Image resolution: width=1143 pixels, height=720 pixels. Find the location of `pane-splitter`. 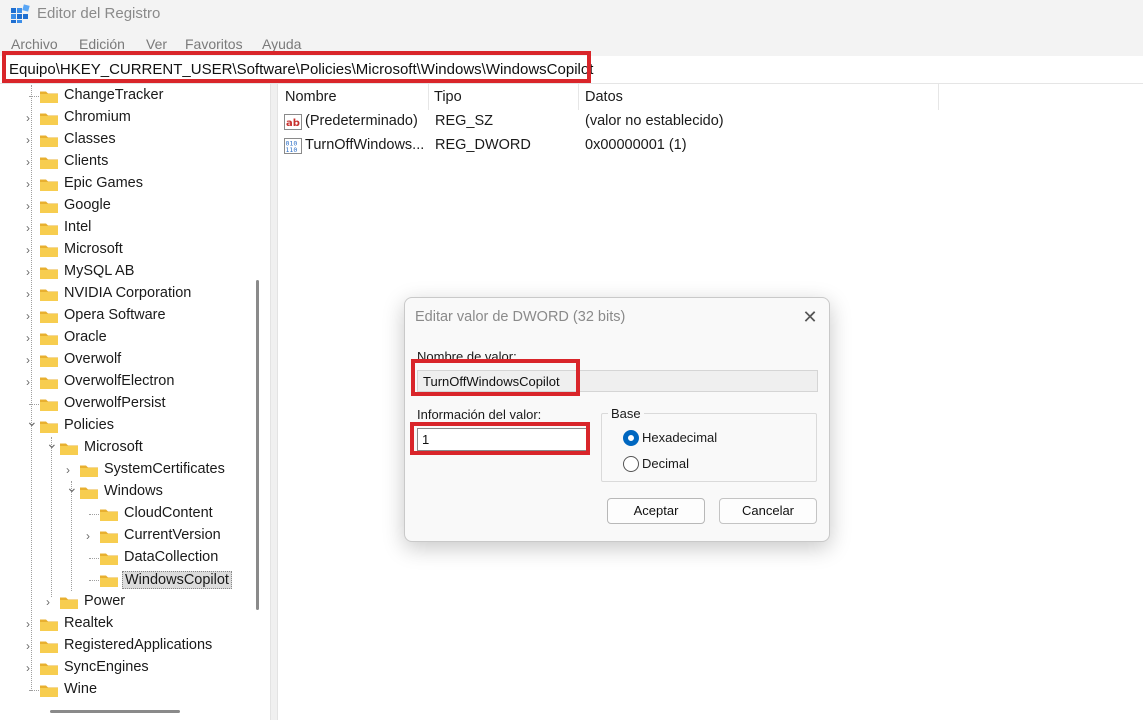

pane-splitter is located at coordinates (274, 402).